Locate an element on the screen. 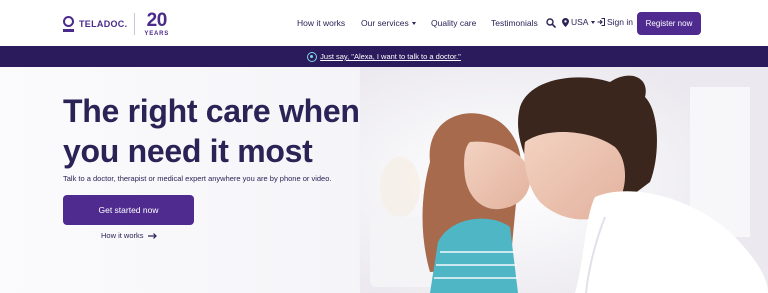 The image size is (768, 293). logo-divider is located at coordinates (135, 24).